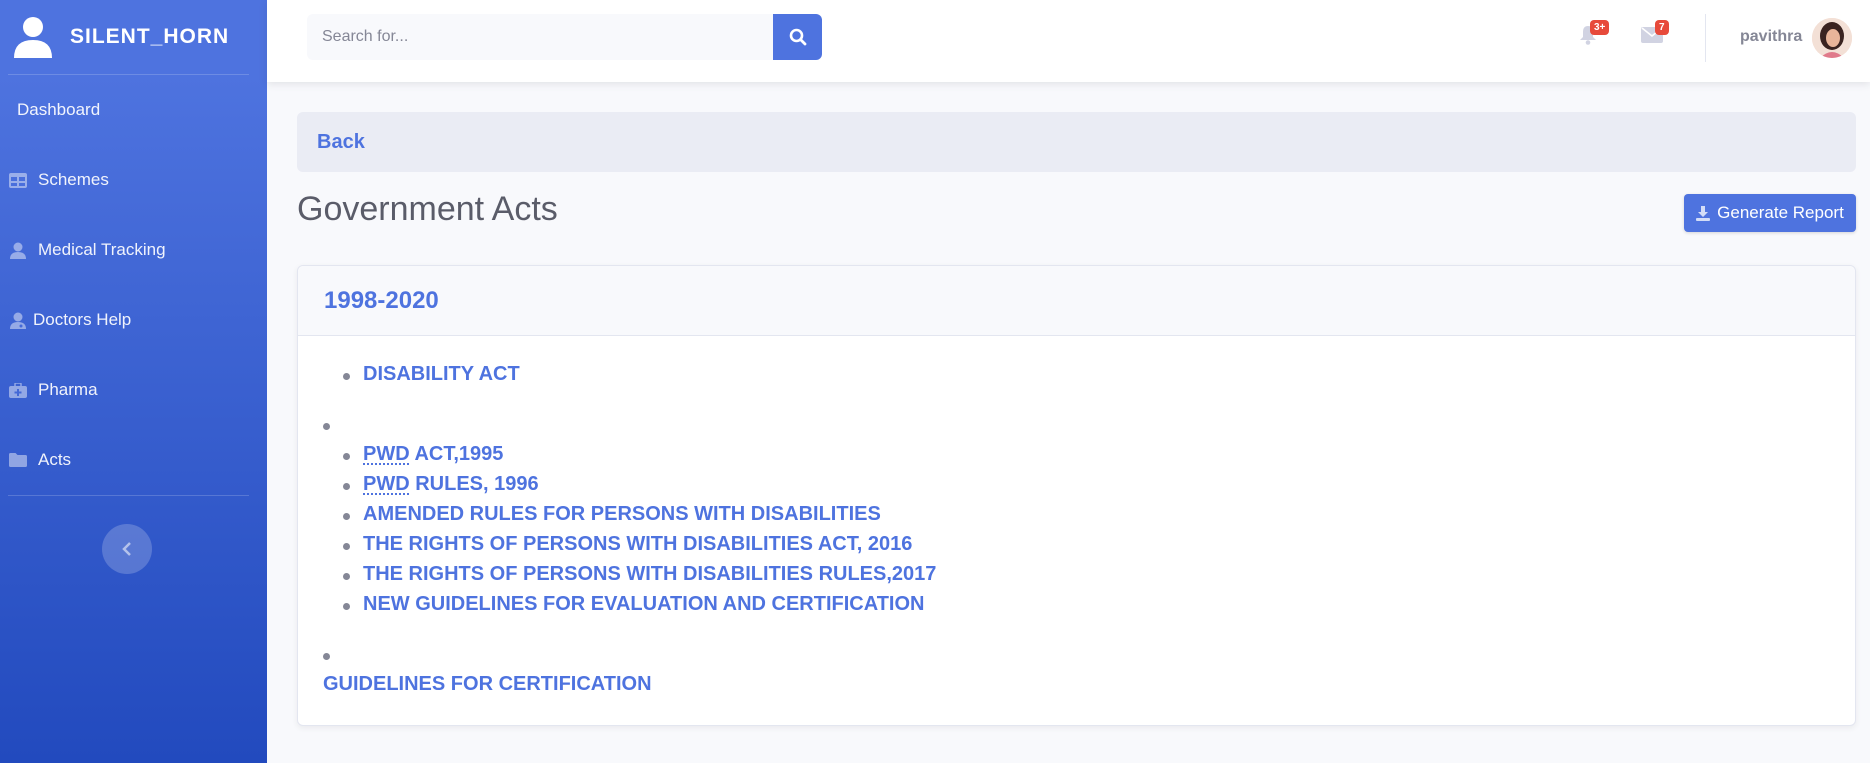 Image resolution: width=1870 pixels, height=763 pixels. What do you see at coordinates (540, 37) in the screenshot?
I see `search-input` at bounding box center [540, 37].